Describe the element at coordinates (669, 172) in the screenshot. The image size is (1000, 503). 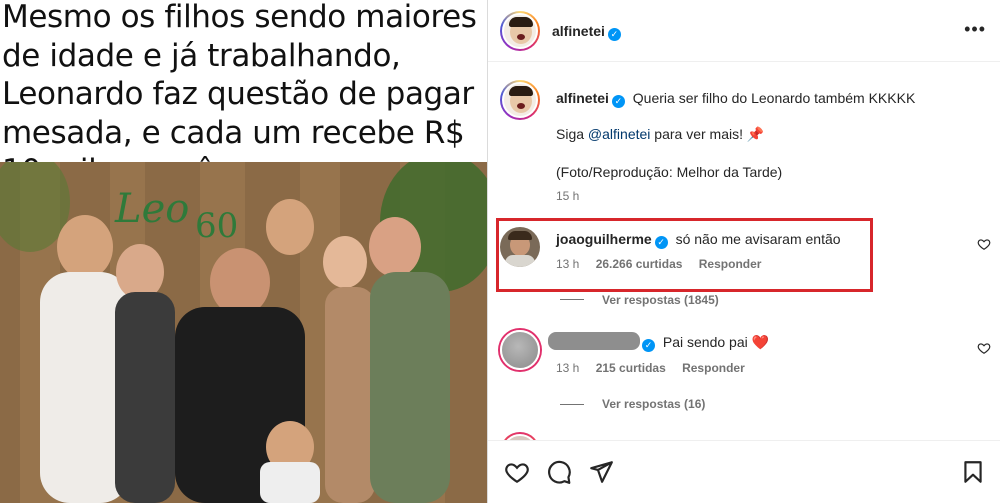
I see `caption-line-3: (Foto/Reprodução: Melhor da Tarde)` at that location.